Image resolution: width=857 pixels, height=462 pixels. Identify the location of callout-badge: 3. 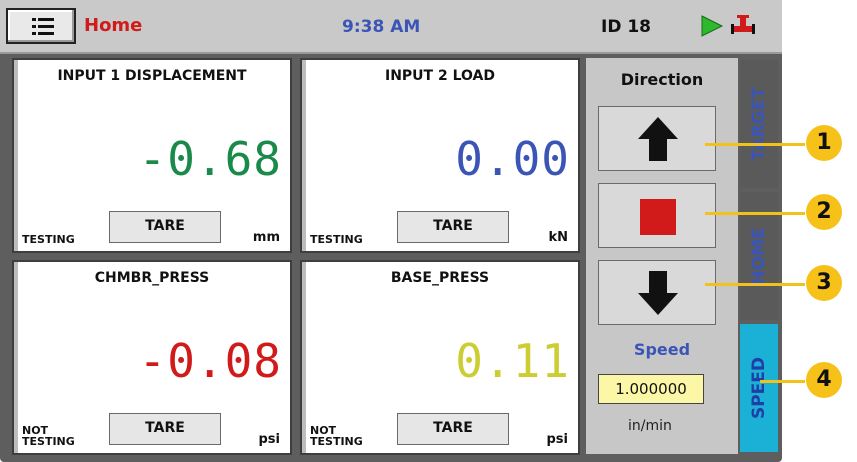
(824, 283).